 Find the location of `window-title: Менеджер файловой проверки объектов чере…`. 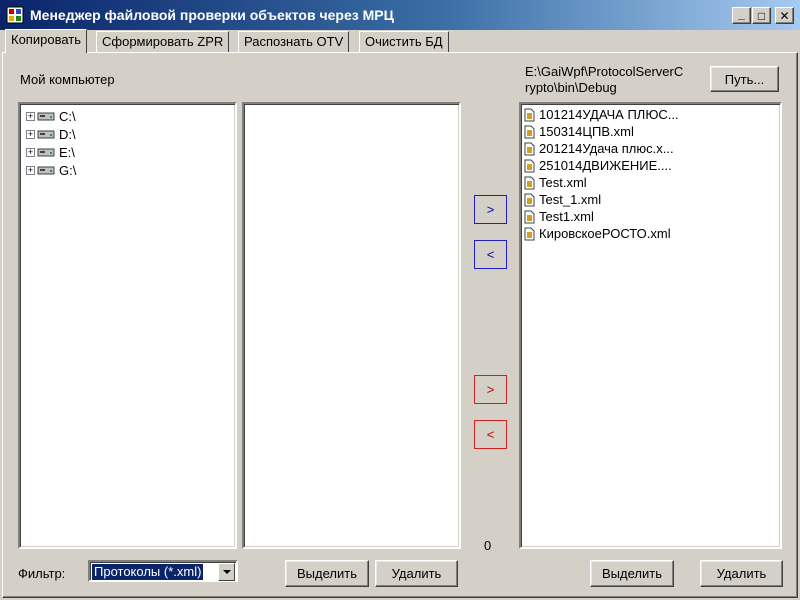

window-title: Менеджер файловой проверки объектов чере… is located at coordinates (212, 15).